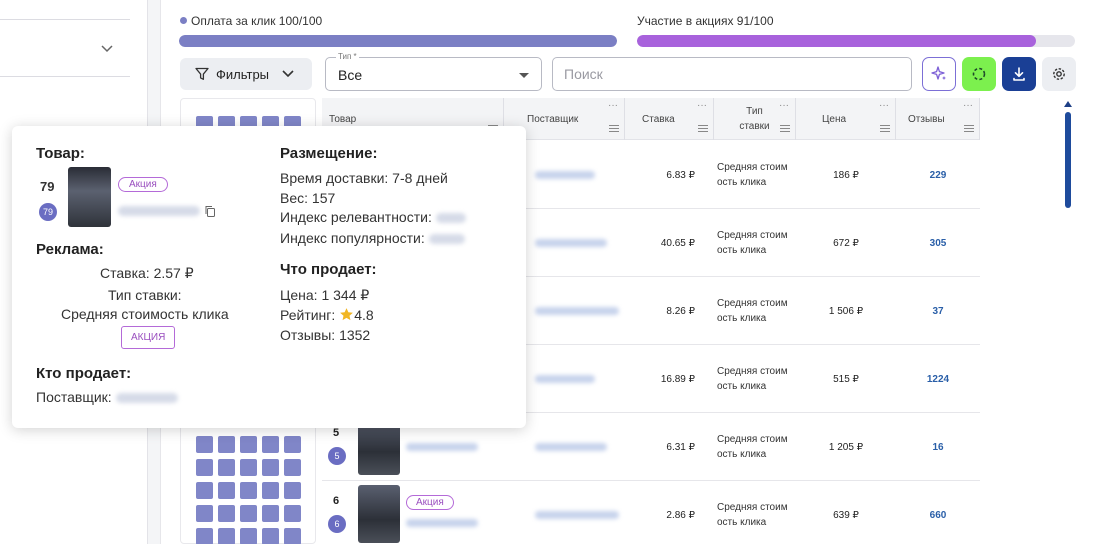 The width and height of the screenshot is (1096, 544). What do you see at coordinates (938, 175) in the screenshot?
I see `reviews-link: 229` at bounding box center [938, 175].